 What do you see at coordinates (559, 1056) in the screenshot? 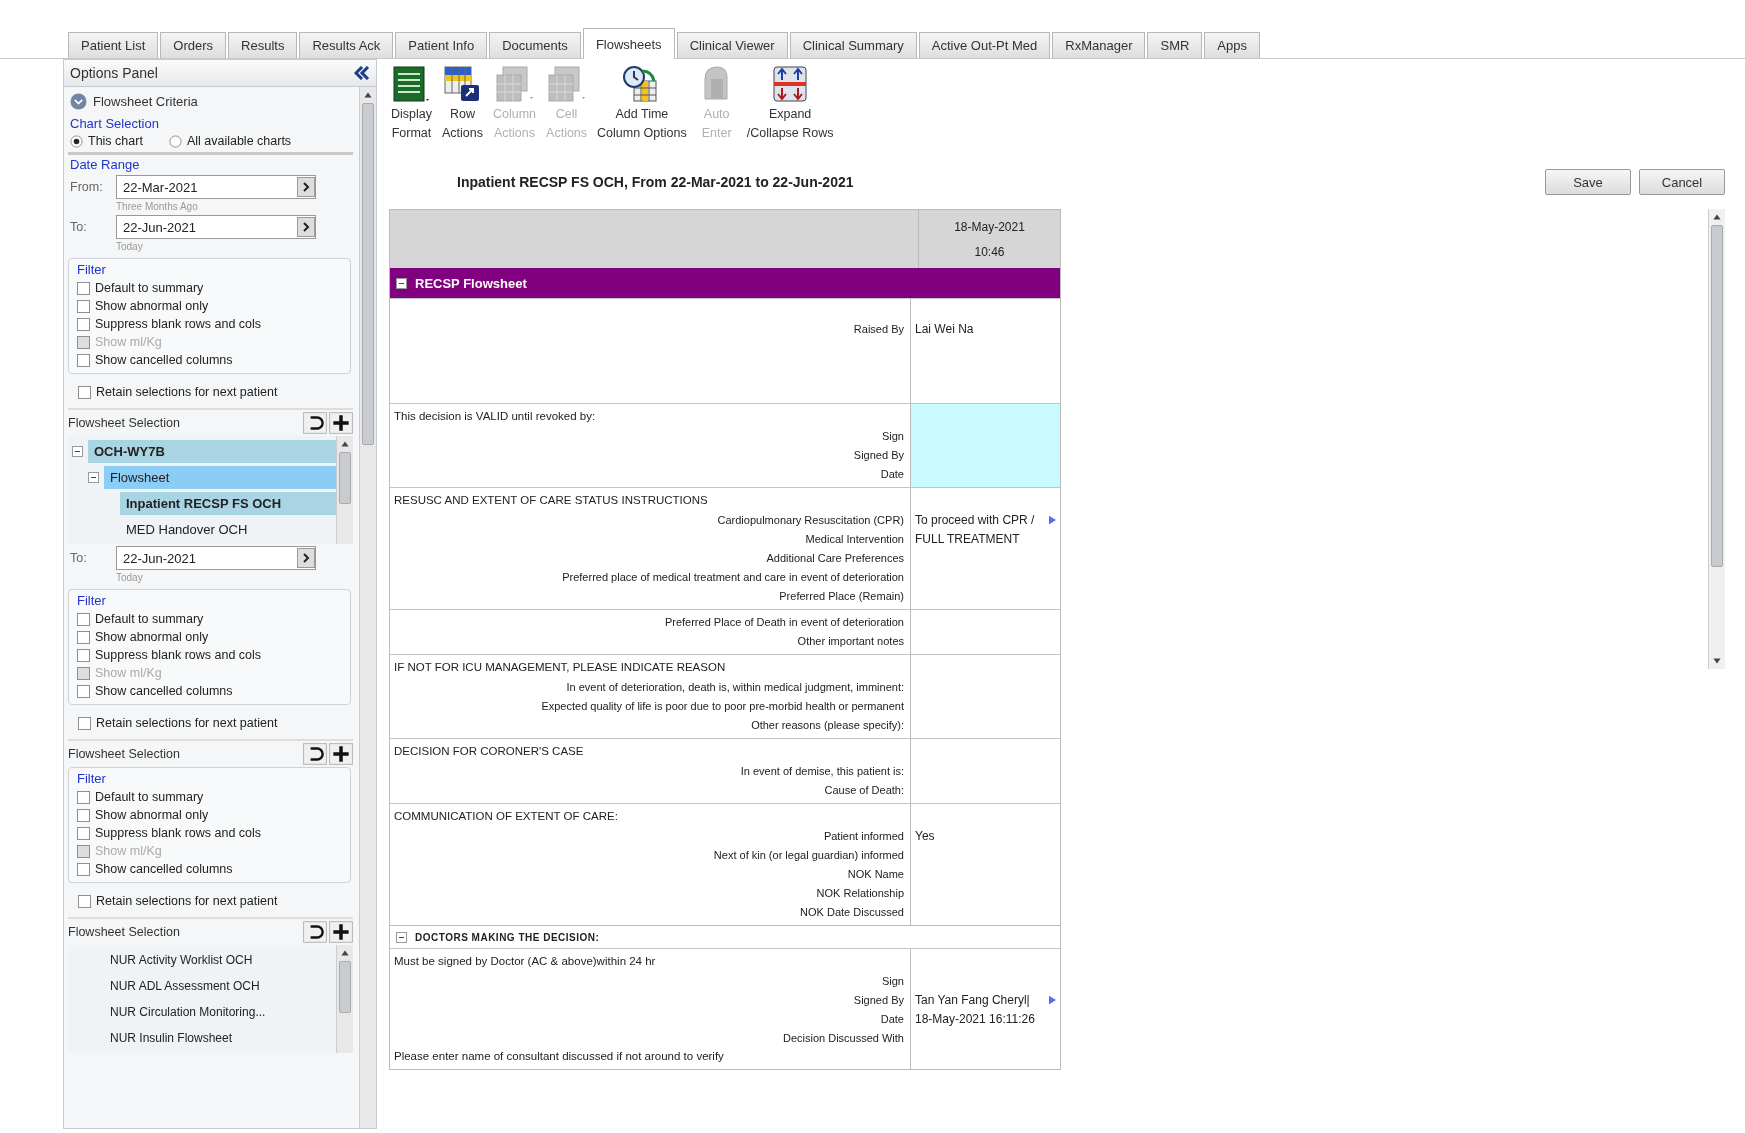
I see `note-text: Please enter name of consultant discussed if not around to verify` at bounding box center [559, 1056].